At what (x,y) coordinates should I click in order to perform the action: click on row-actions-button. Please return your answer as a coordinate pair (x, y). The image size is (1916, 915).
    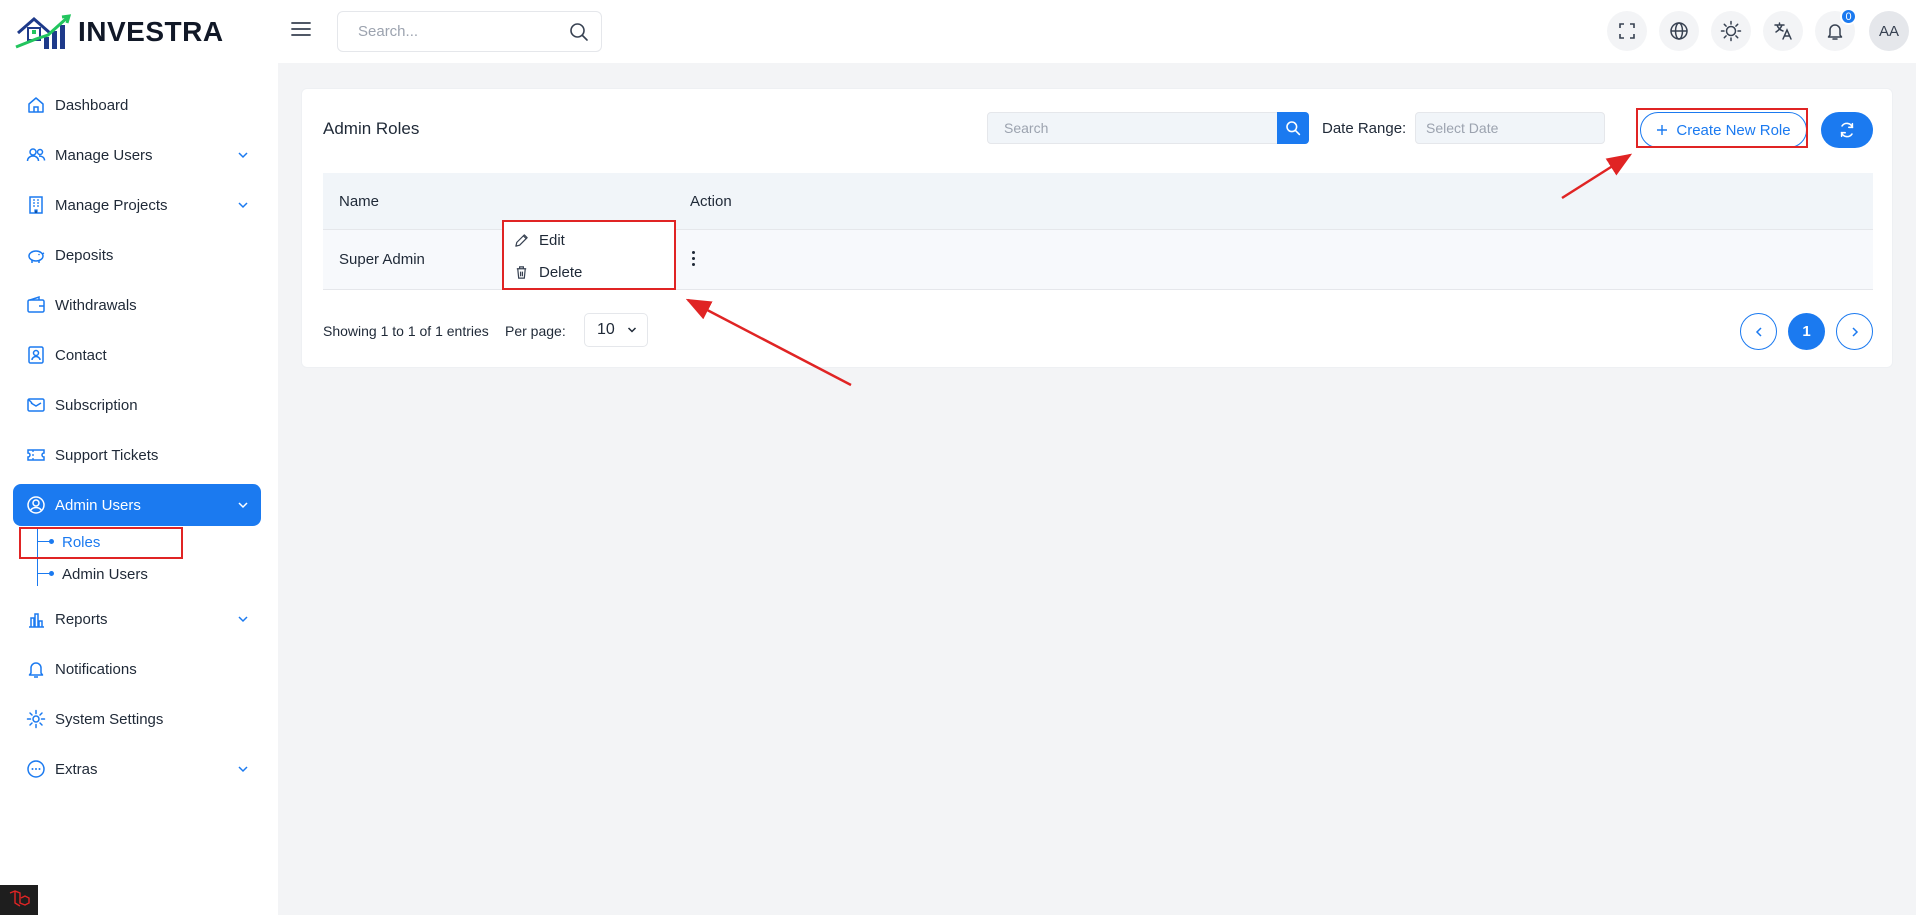
    Looking at the image, I should click on (693, 258).